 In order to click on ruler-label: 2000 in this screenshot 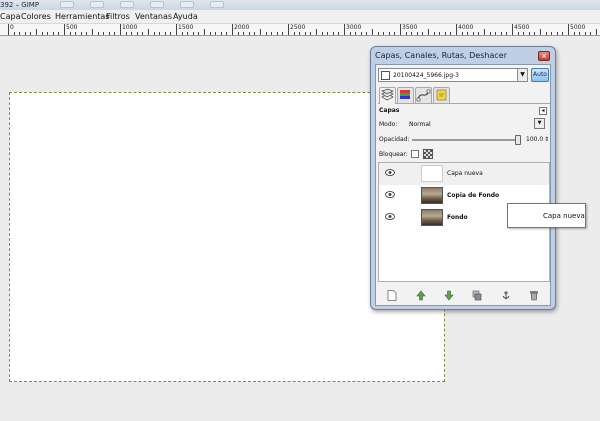, I will do `click(242, 27)`.